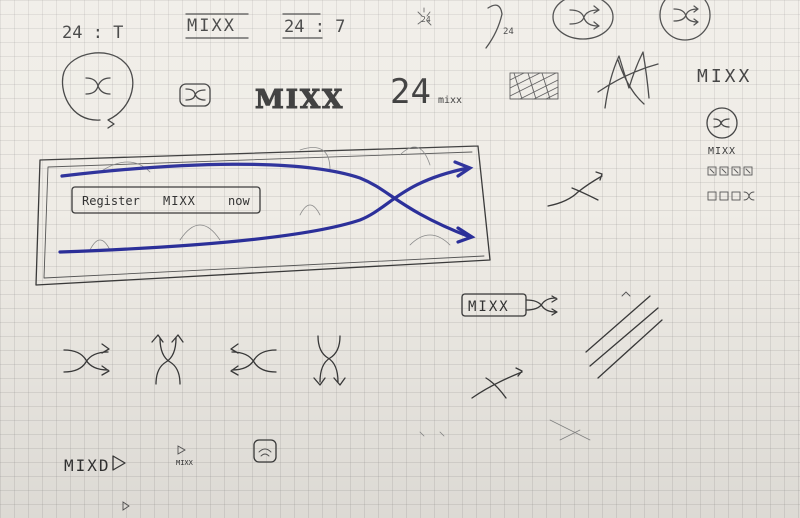 The image size is (800, 518). What do you see at coordinates (505, 430) in the screenshot?
I see `faint-marks` at bounding box center [505, 430].